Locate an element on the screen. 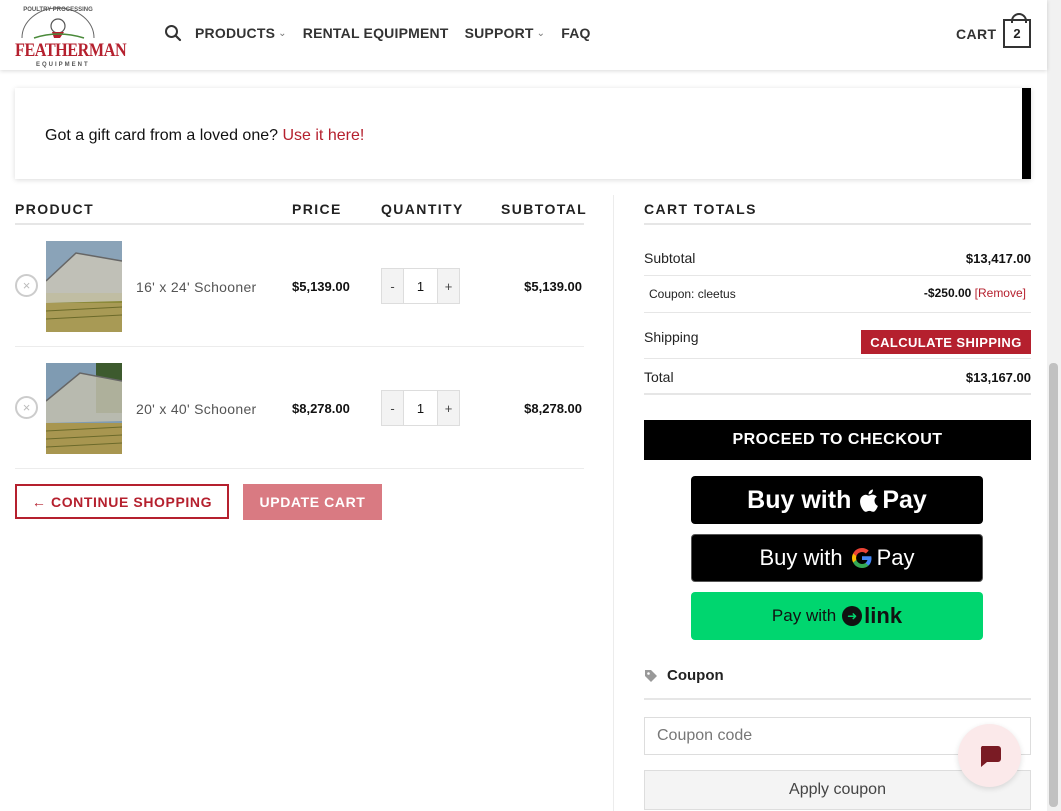 The height and width of the screenshot is (811, 1061). link-pay-prefix: Pay with is located at coordinates (804, 615).